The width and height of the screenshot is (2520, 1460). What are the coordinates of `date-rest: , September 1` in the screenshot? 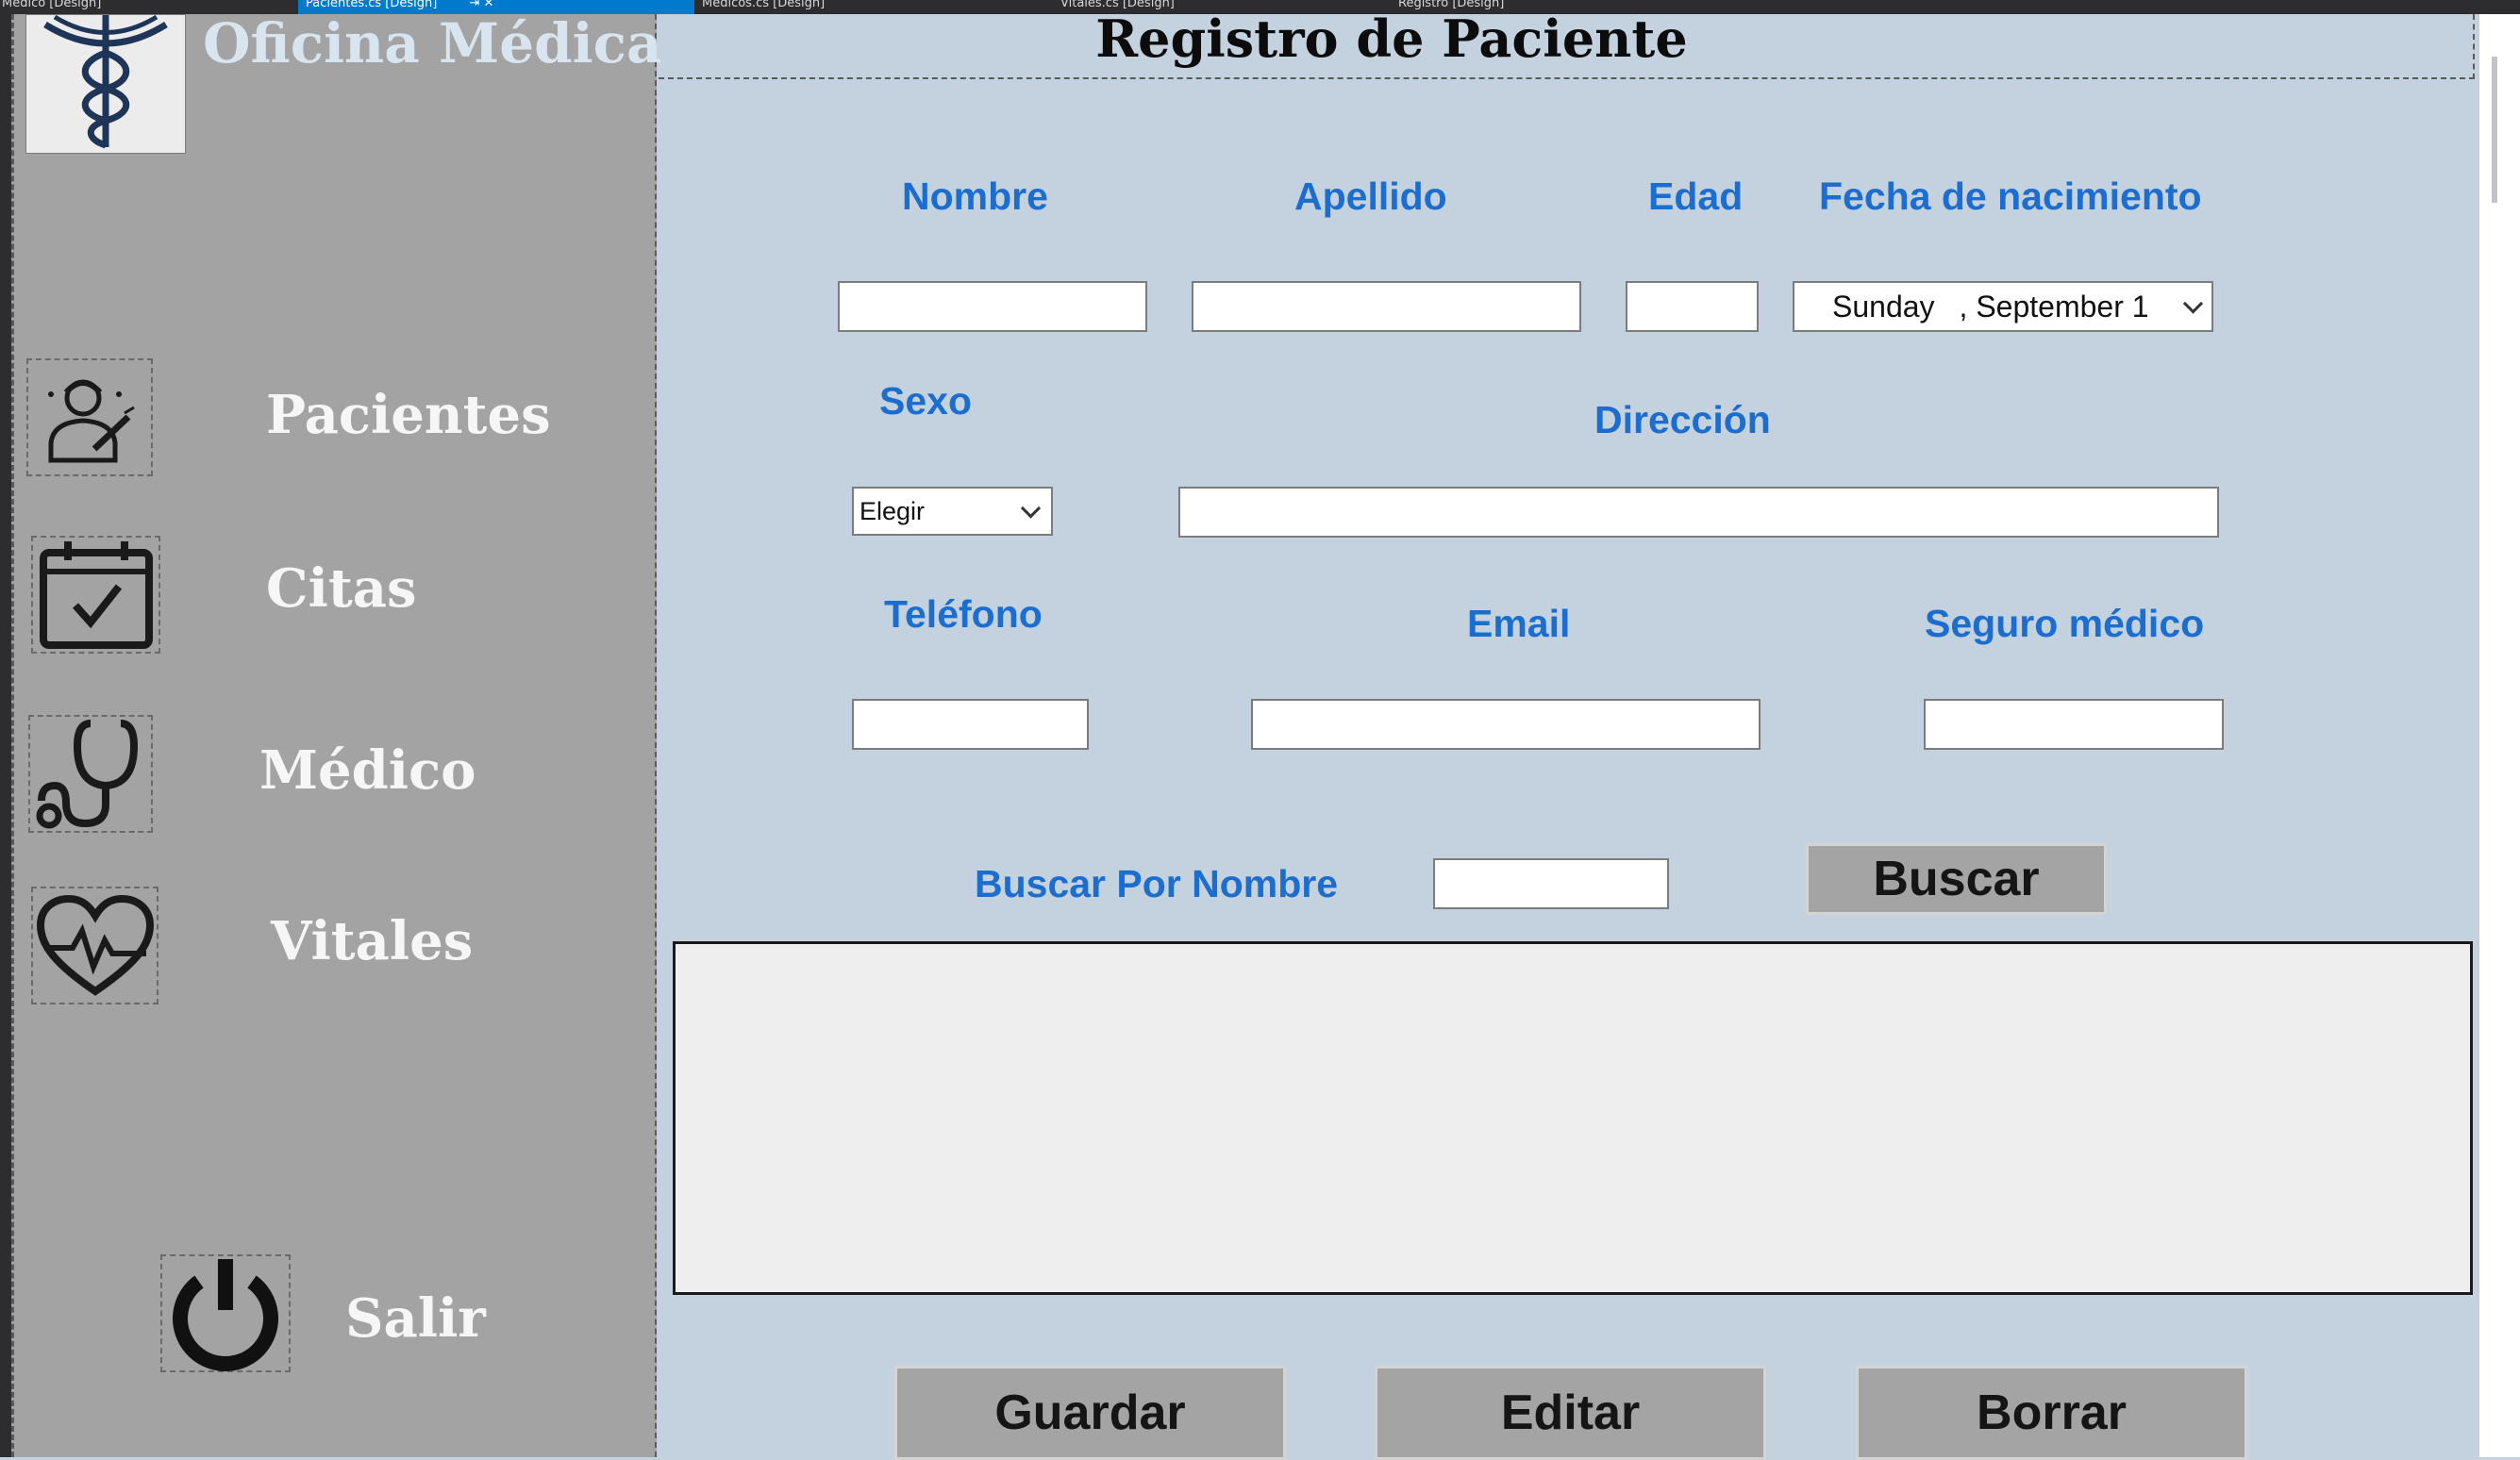 It's located at (2054, 306).